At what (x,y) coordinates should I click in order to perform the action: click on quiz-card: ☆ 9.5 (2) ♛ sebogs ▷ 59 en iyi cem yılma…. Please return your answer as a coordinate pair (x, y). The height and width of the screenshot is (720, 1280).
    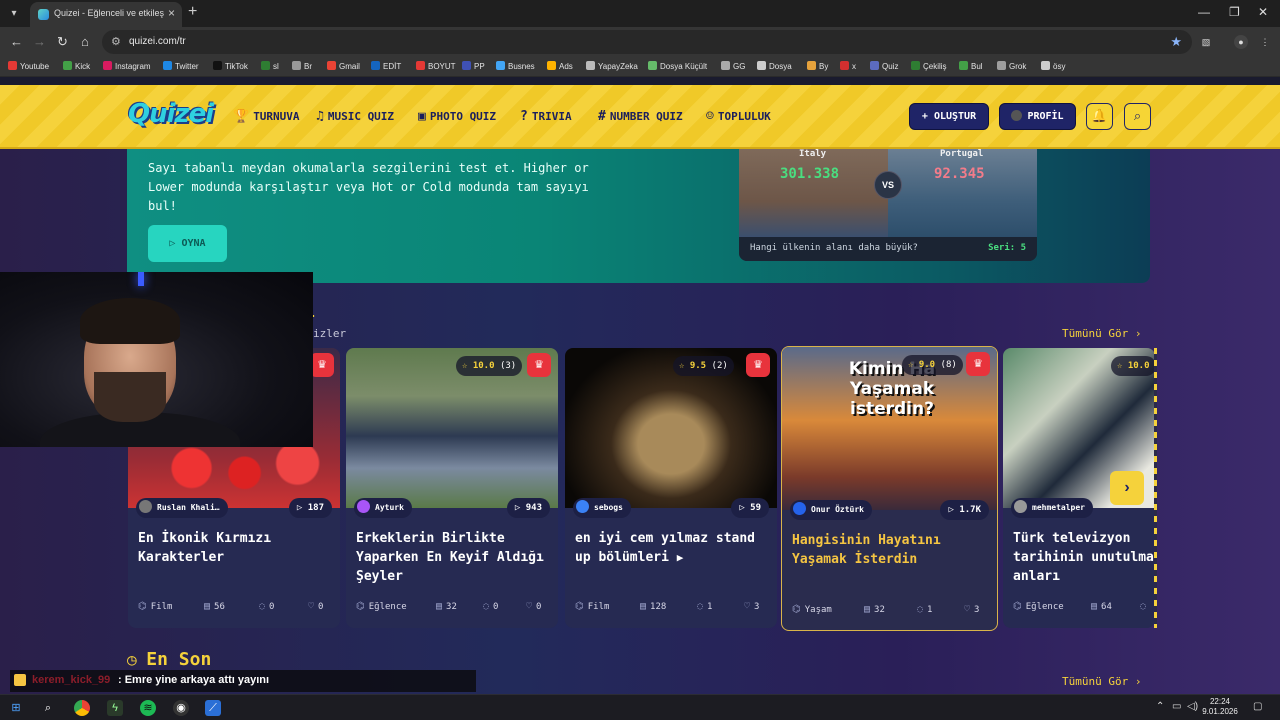
    Looking at the image, I should click on (671, 488).